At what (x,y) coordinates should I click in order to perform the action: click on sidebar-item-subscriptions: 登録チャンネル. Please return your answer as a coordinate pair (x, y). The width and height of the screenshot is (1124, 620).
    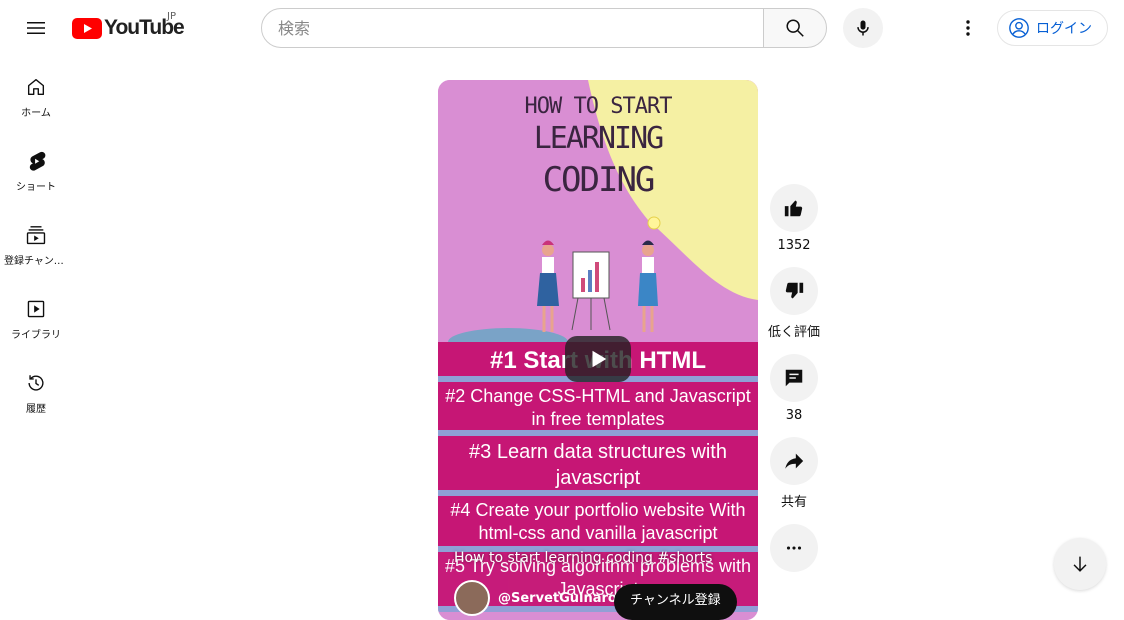
    Looking at the image, I should click on (36, 241).